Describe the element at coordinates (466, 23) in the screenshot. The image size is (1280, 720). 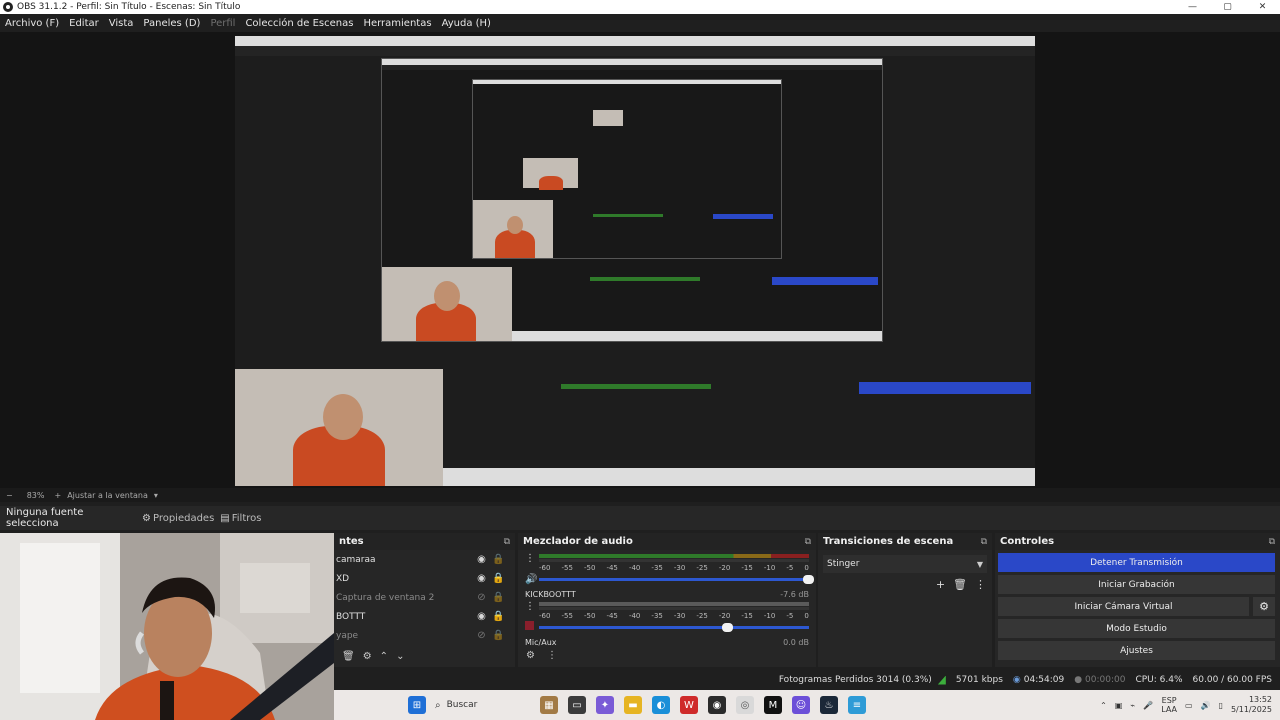
I see `menu-ayuda: Ayuda (H)` at that location.